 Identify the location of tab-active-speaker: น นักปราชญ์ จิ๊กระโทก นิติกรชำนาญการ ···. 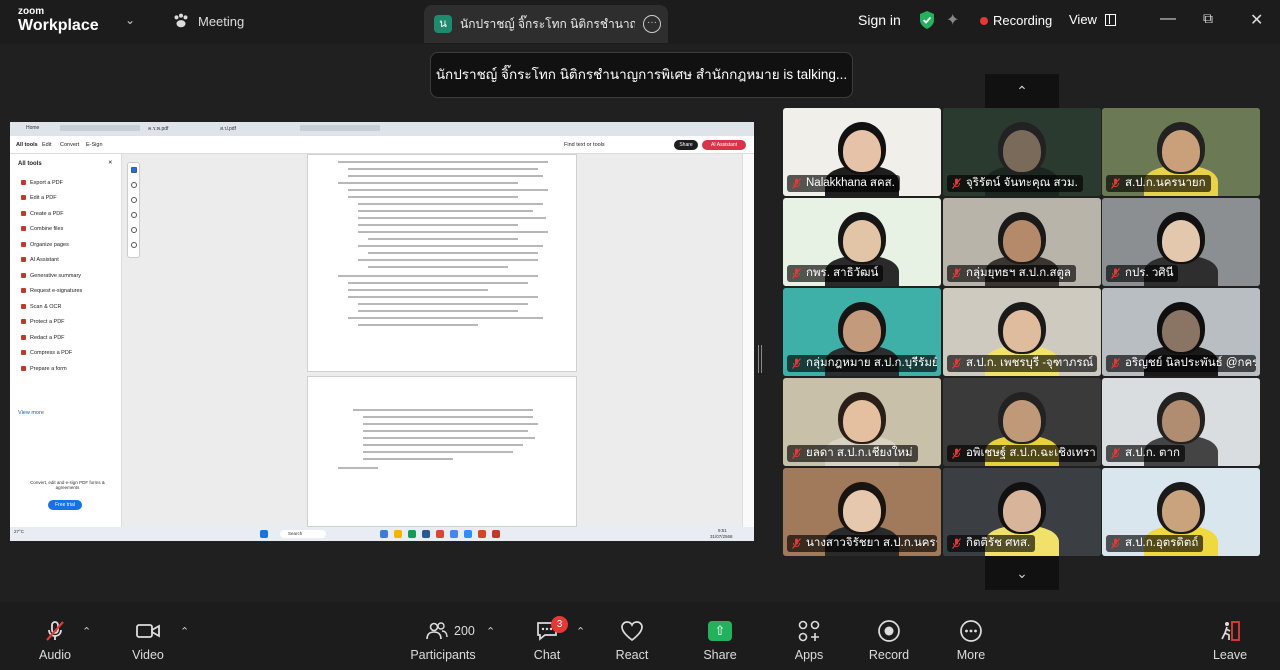
(546, 24).